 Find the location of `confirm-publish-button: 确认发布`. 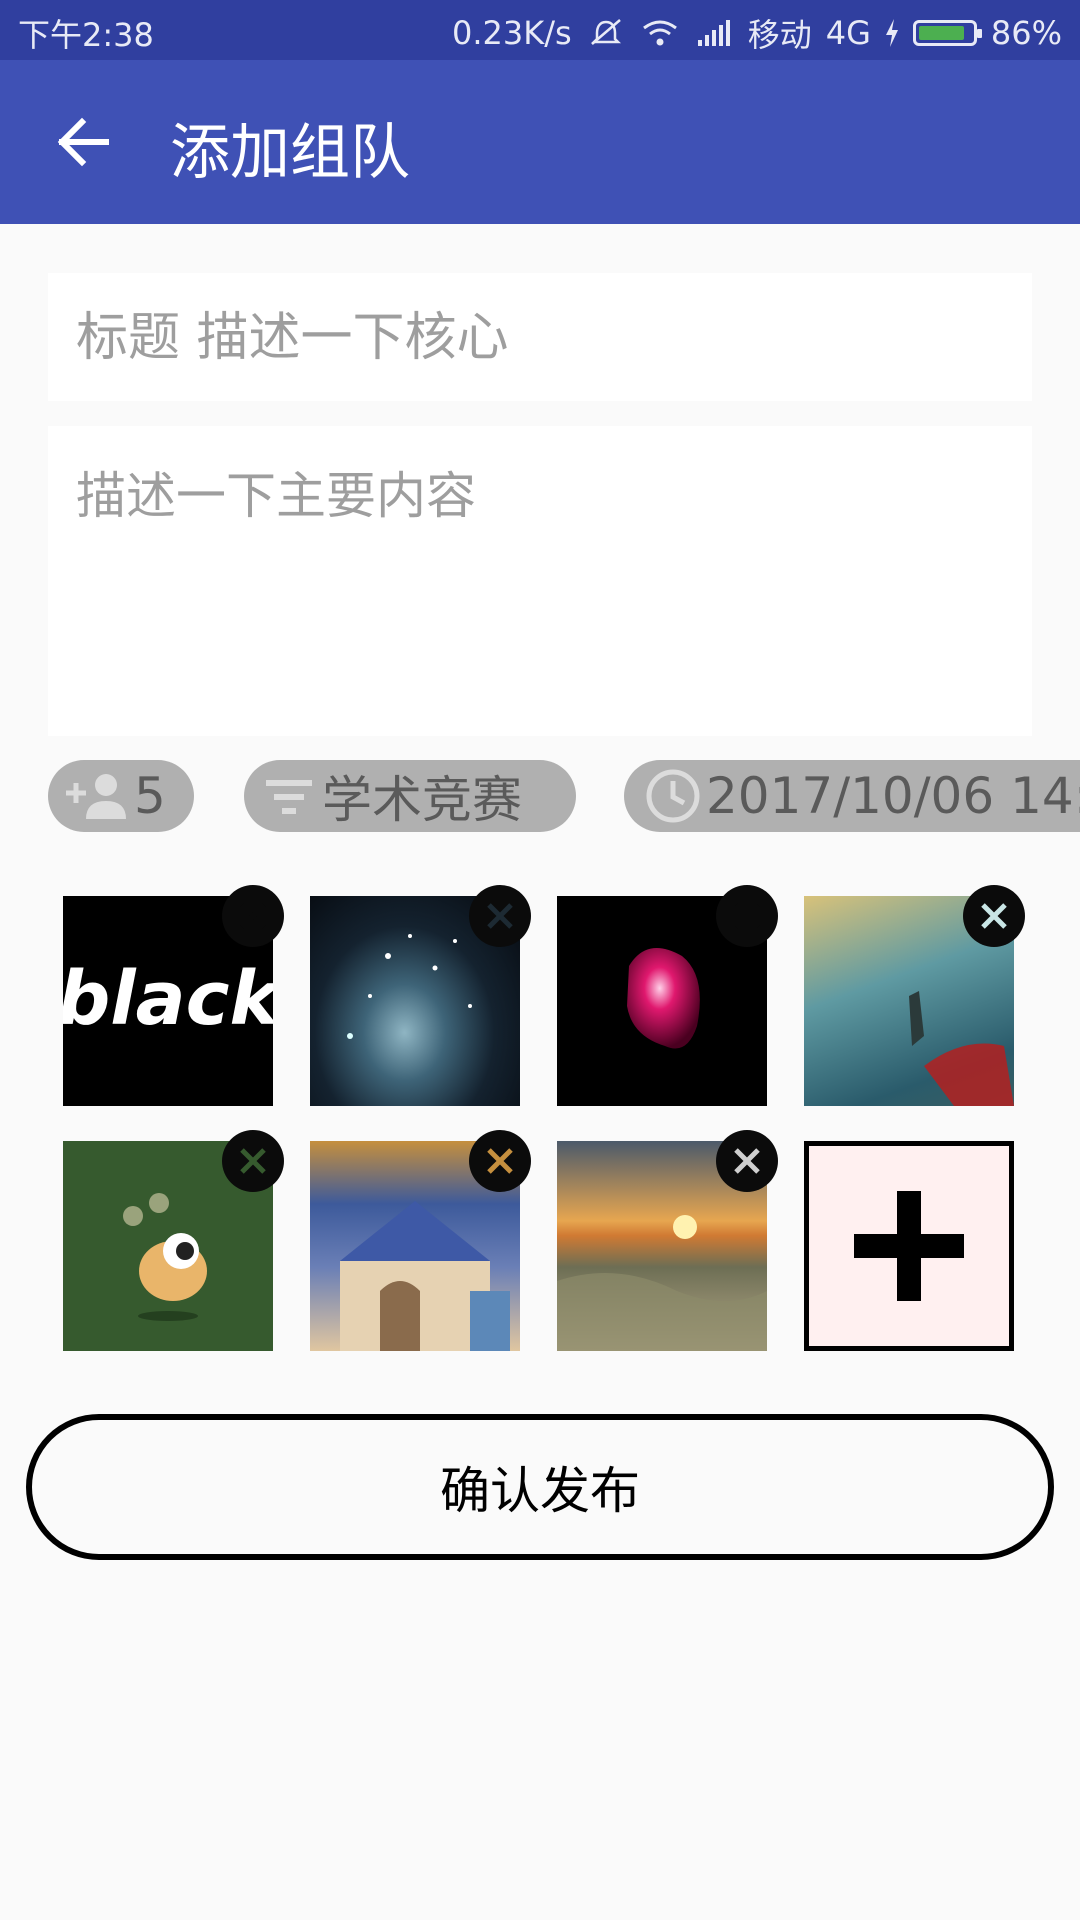

confirm-publish-button: 确认发布 is located at coordinates (540, 1487).